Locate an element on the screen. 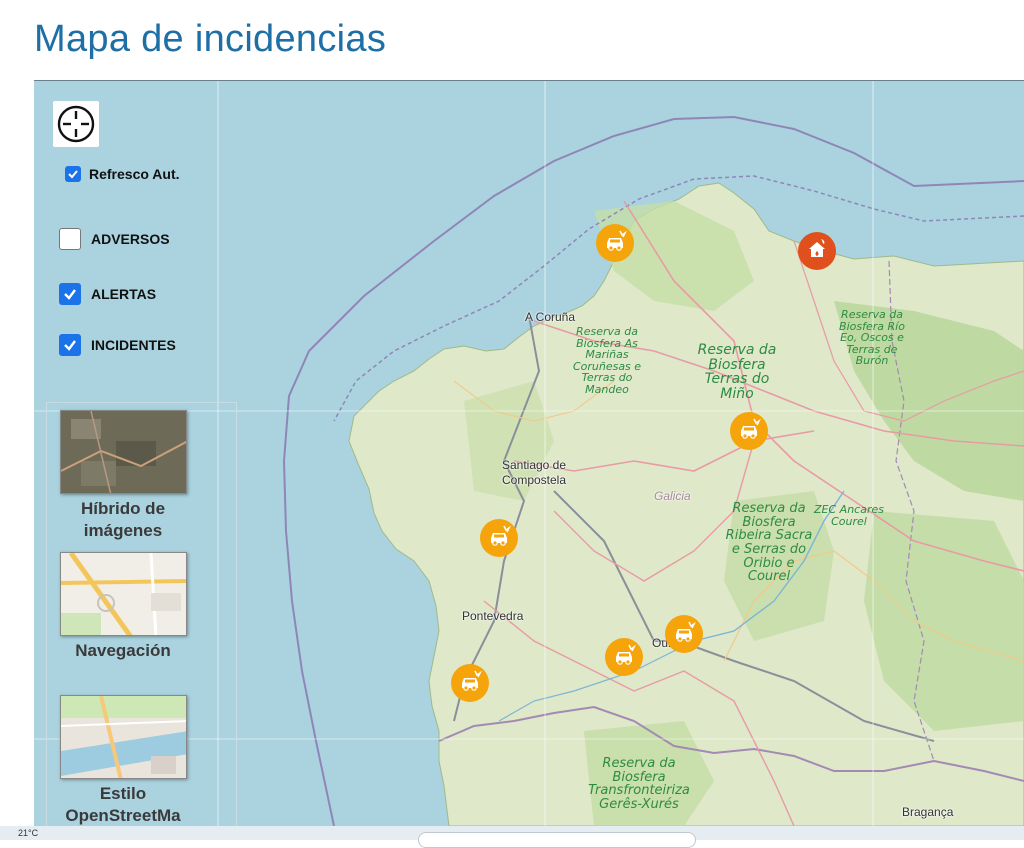  alertas-checkbox is located at coordinates (70, 294).